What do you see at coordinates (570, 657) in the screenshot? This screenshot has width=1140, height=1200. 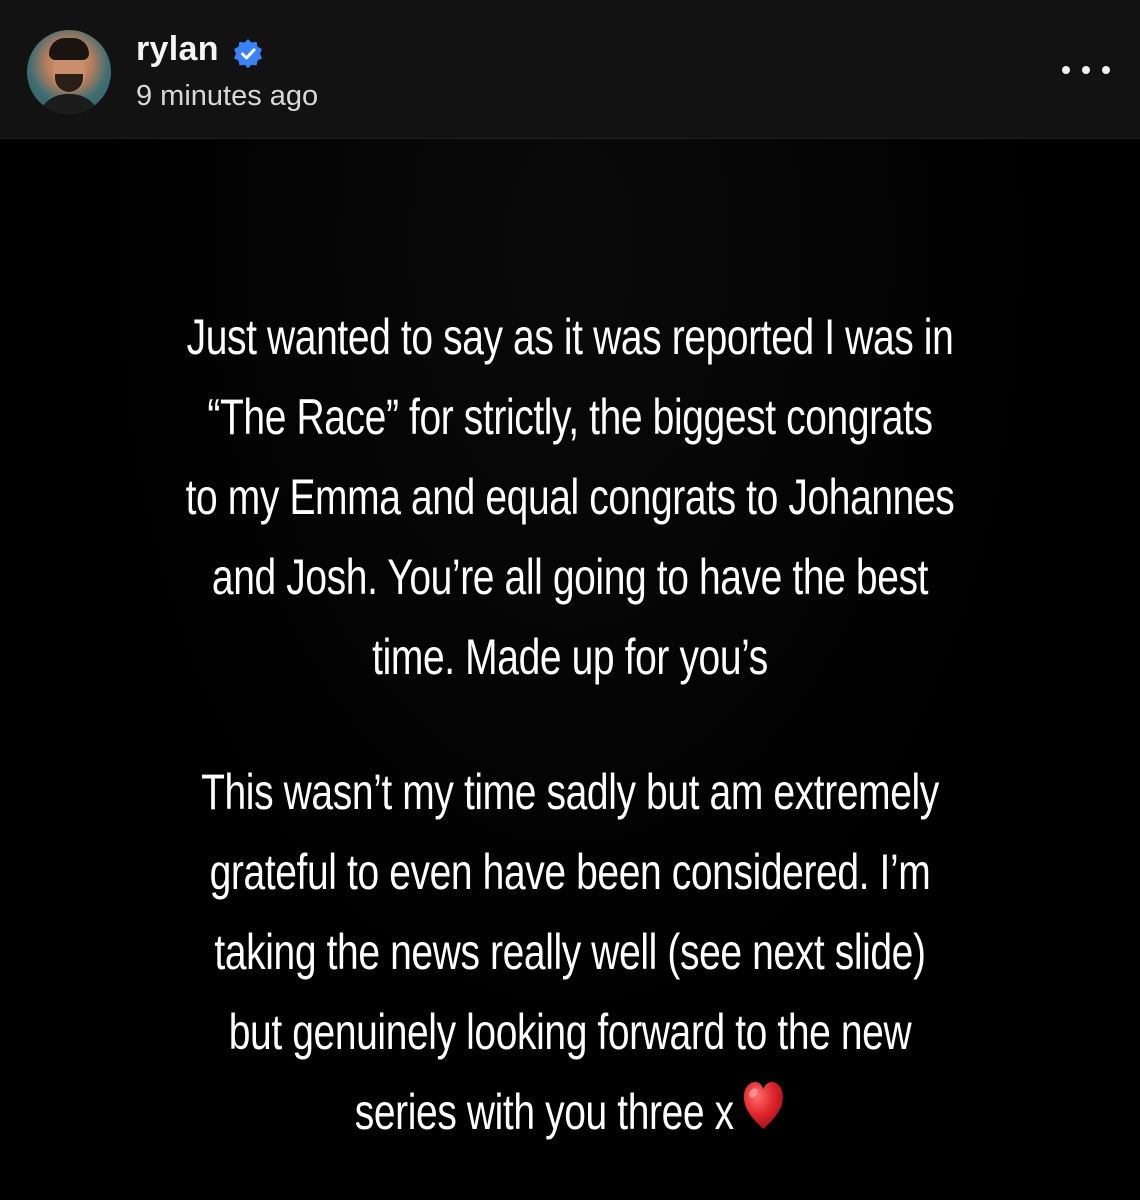 I see `story-line: time. Made up for you’s` at bounding box center [570, 657].